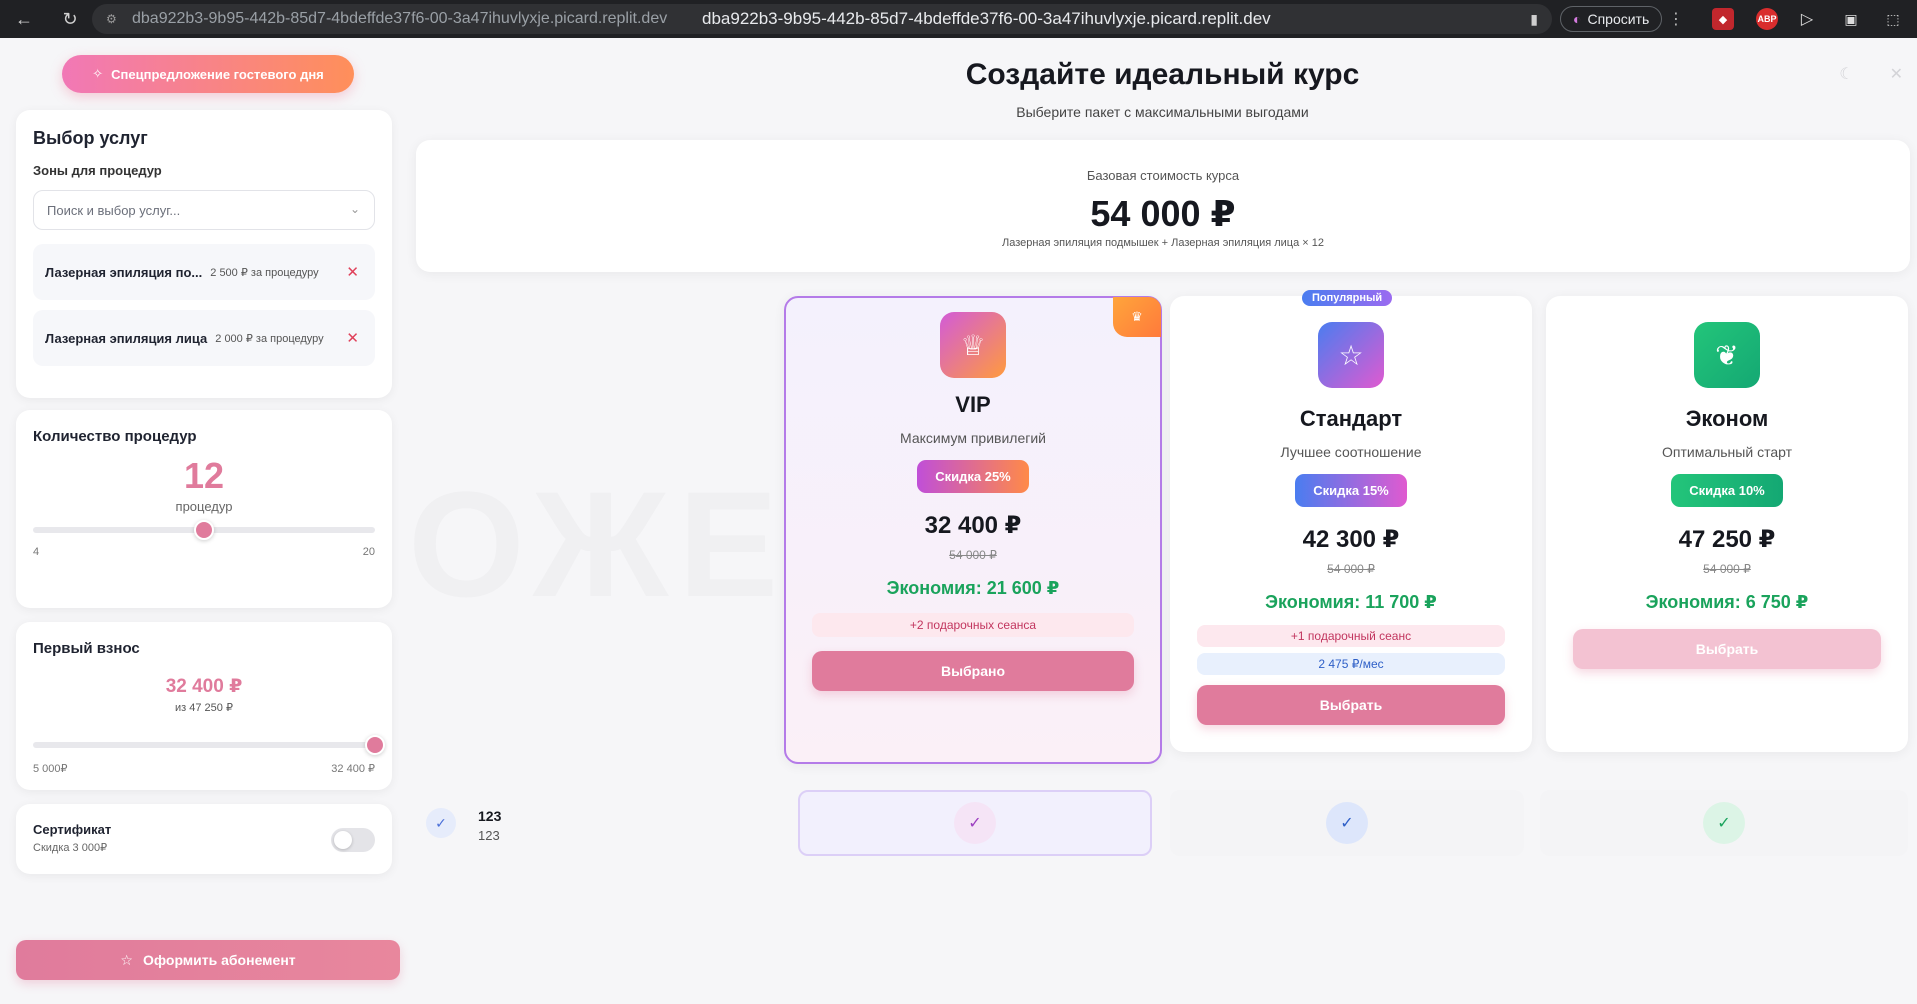 The image size is (1917, 1004). Describe the element at coordinates (973, 345) in the screenshot. I see `crown-icon: ♕` at that location.